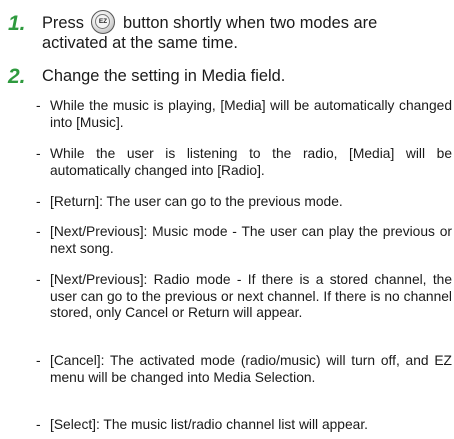 The height and width of the screenshot is (439, 454). What do you see at coordinates (140, 43) in the screenshot?
I see `step-text-line2: activated at the same time.` at bounding box center [140, 43].